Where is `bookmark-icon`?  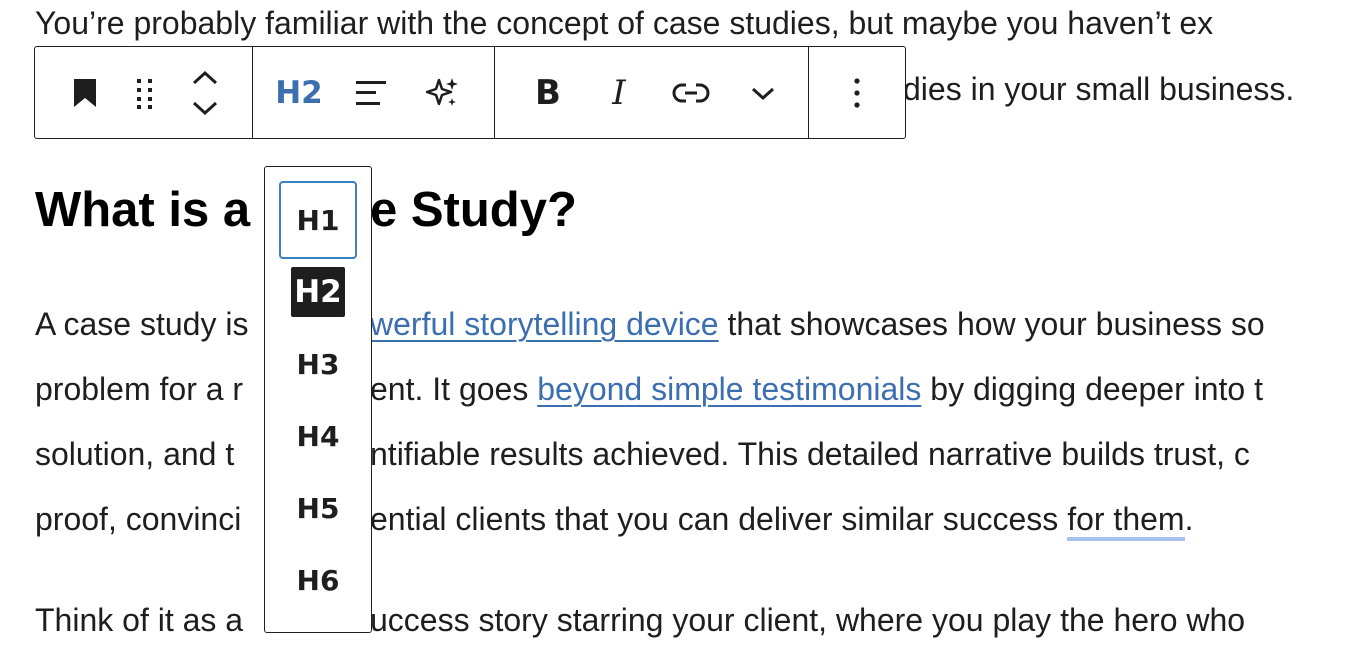 bookmark-icon is located at coordinates (85, 93).